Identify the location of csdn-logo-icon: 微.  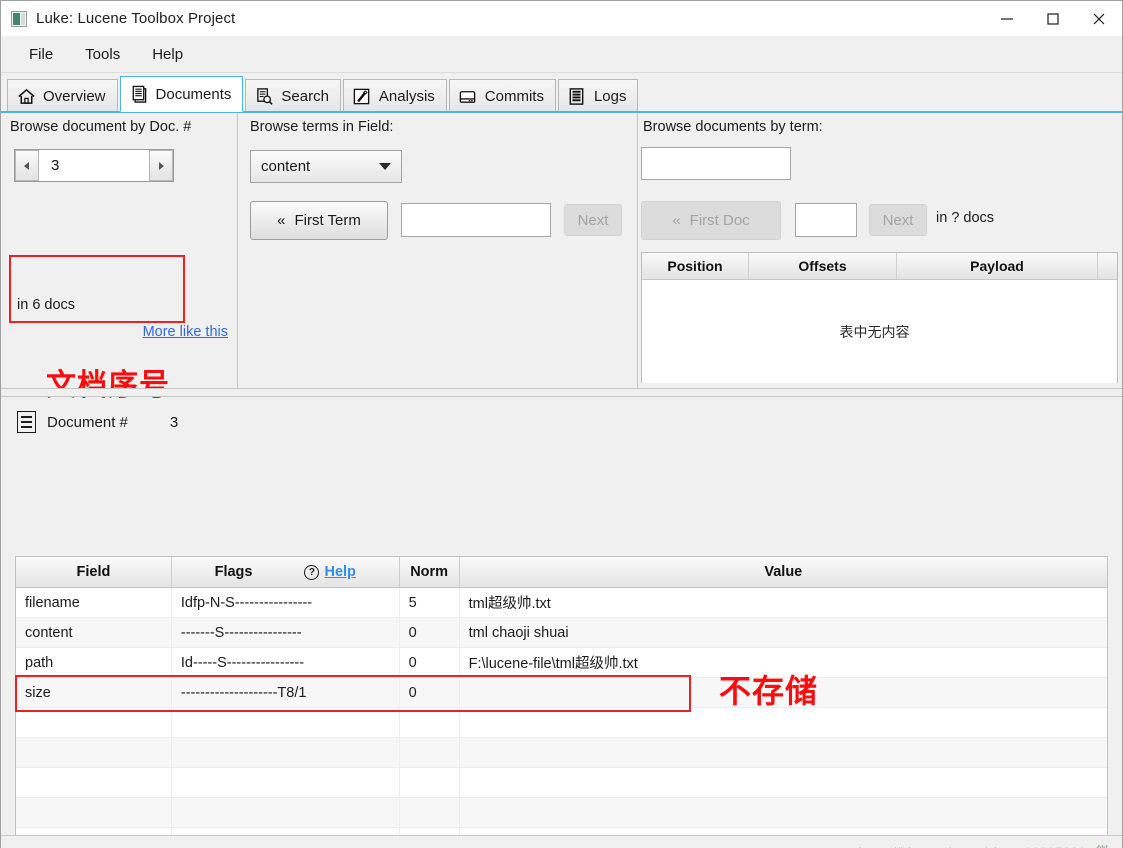
(1103, 845).